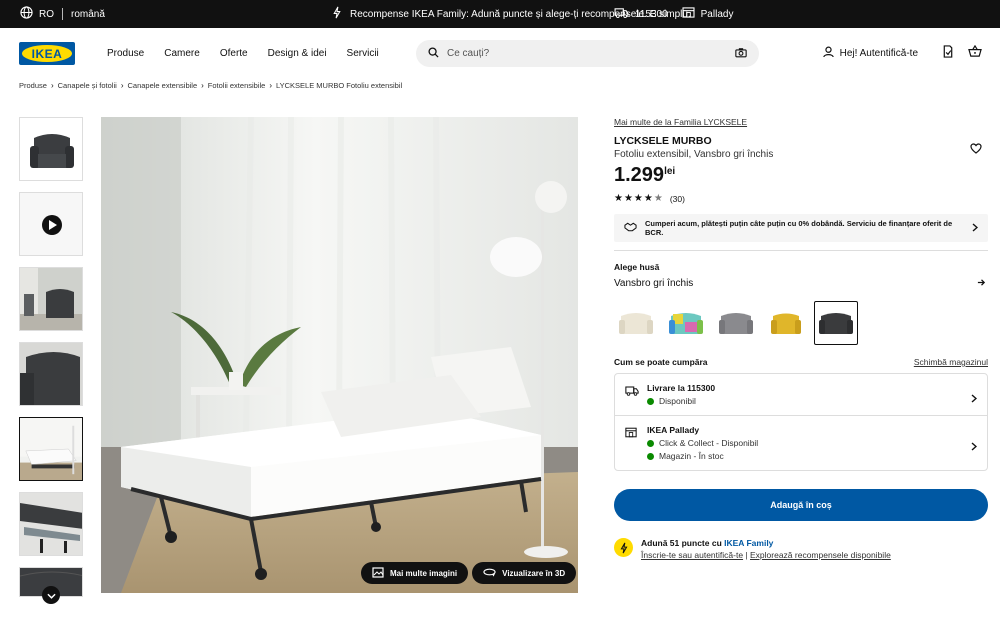 Image resolution: width=1000 pixels, height=622 pixels. I want to click on ikea-logo: IKEA, so click(47, 53).